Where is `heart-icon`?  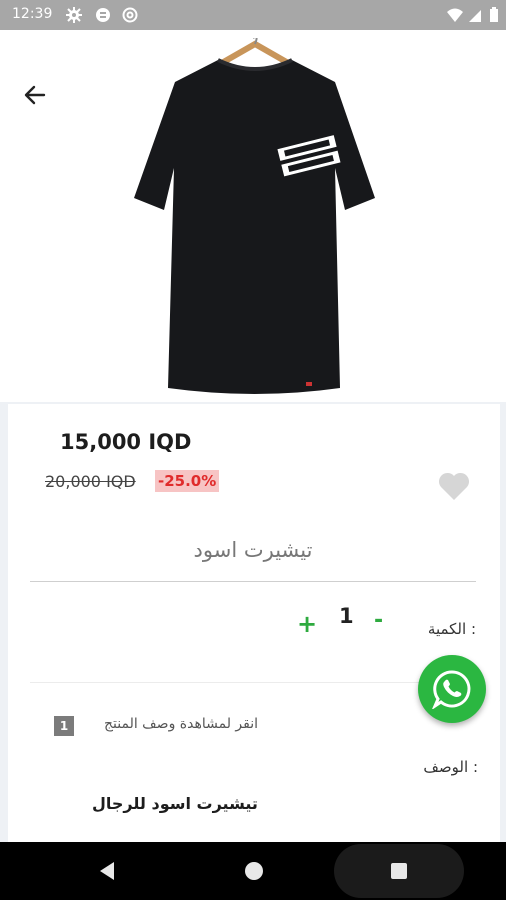
heart-icon is located at coordinates (454, 486).